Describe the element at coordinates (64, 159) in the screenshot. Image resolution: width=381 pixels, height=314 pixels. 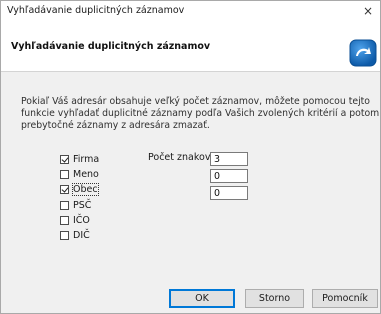
I see `checkbox-box-firma` at that location.